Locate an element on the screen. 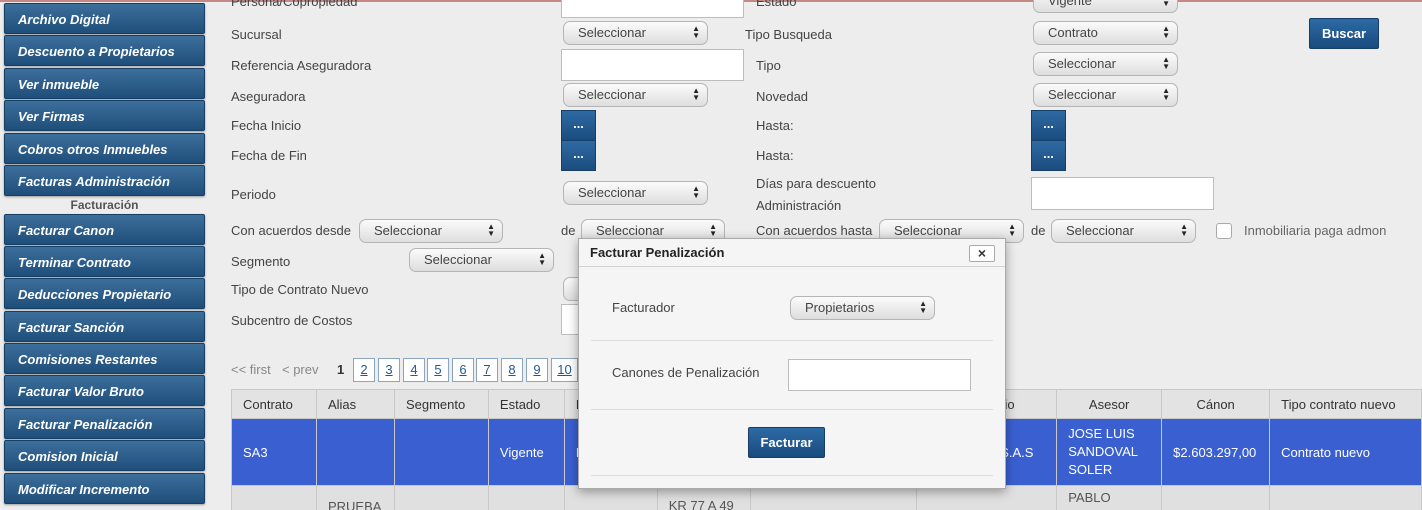 The height and width of the screenshot is (510, 1422). sidebar-item-comisiones-restantes: Comisiones Restantes is located at coordinates (104, 358).